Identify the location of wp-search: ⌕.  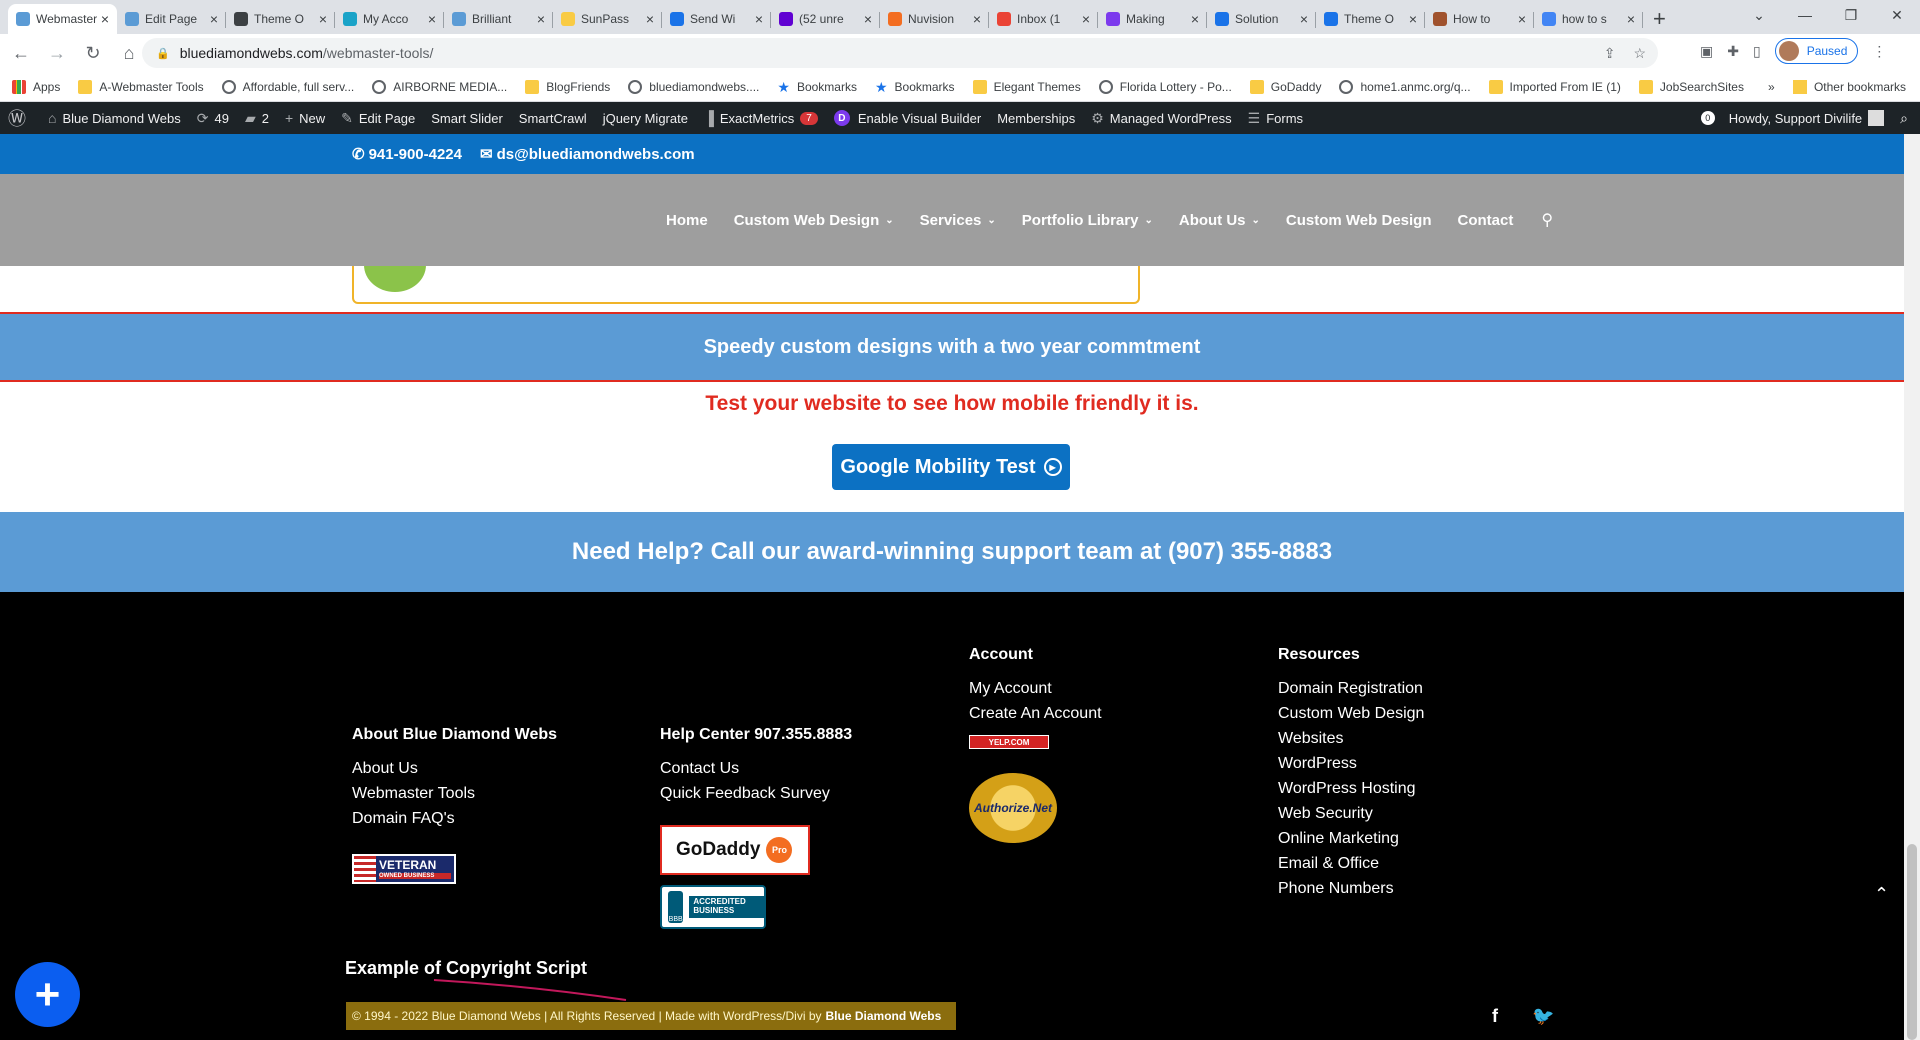
(1902, 118).